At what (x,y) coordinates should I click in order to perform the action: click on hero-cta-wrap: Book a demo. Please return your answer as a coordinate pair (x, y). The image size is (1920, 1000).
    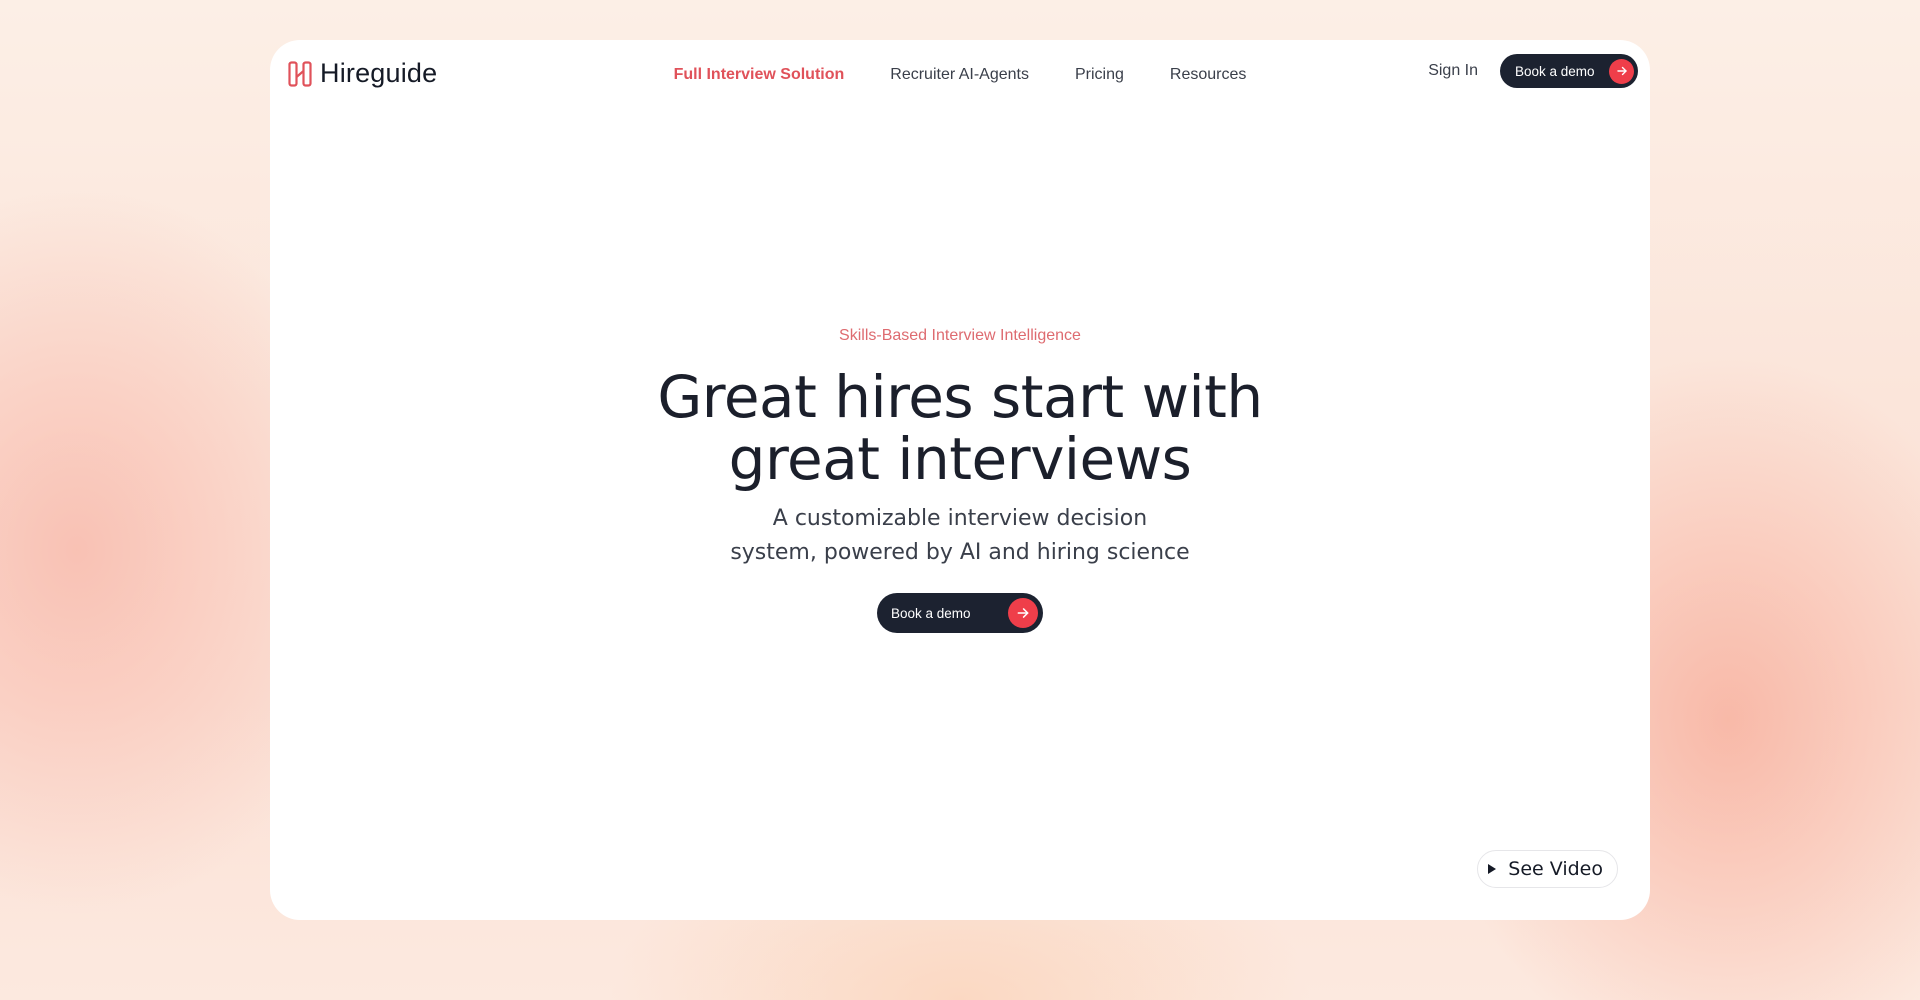
    Looking at the image, I should click on (960, 613).